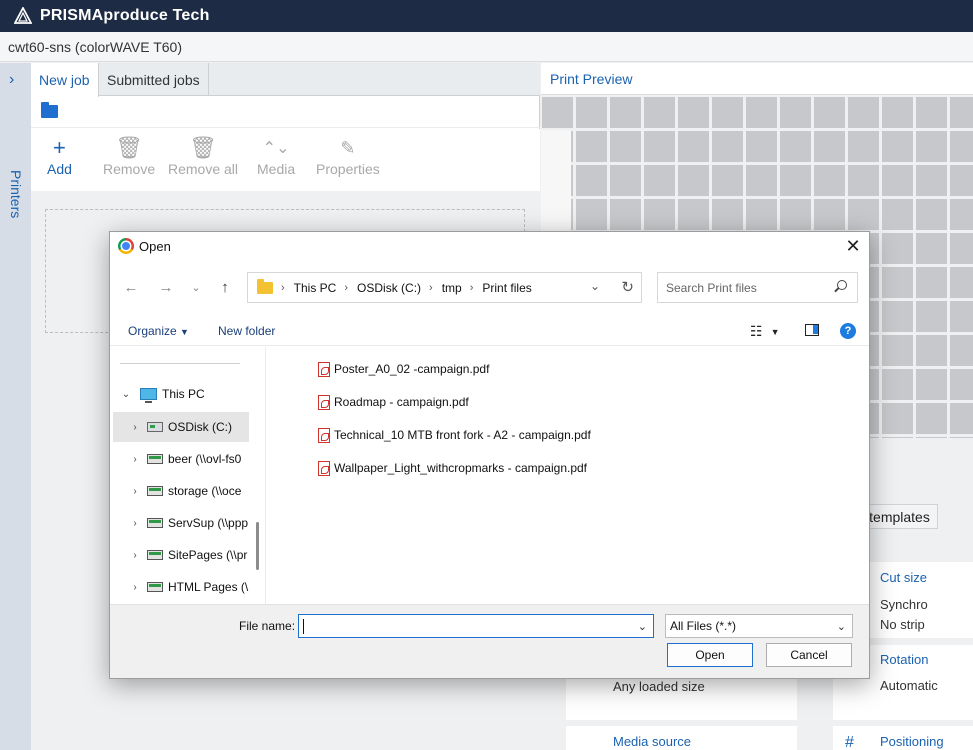 This screenshot has height=750, width=973. I want to click on templates-button: templates, so click(899, 516).